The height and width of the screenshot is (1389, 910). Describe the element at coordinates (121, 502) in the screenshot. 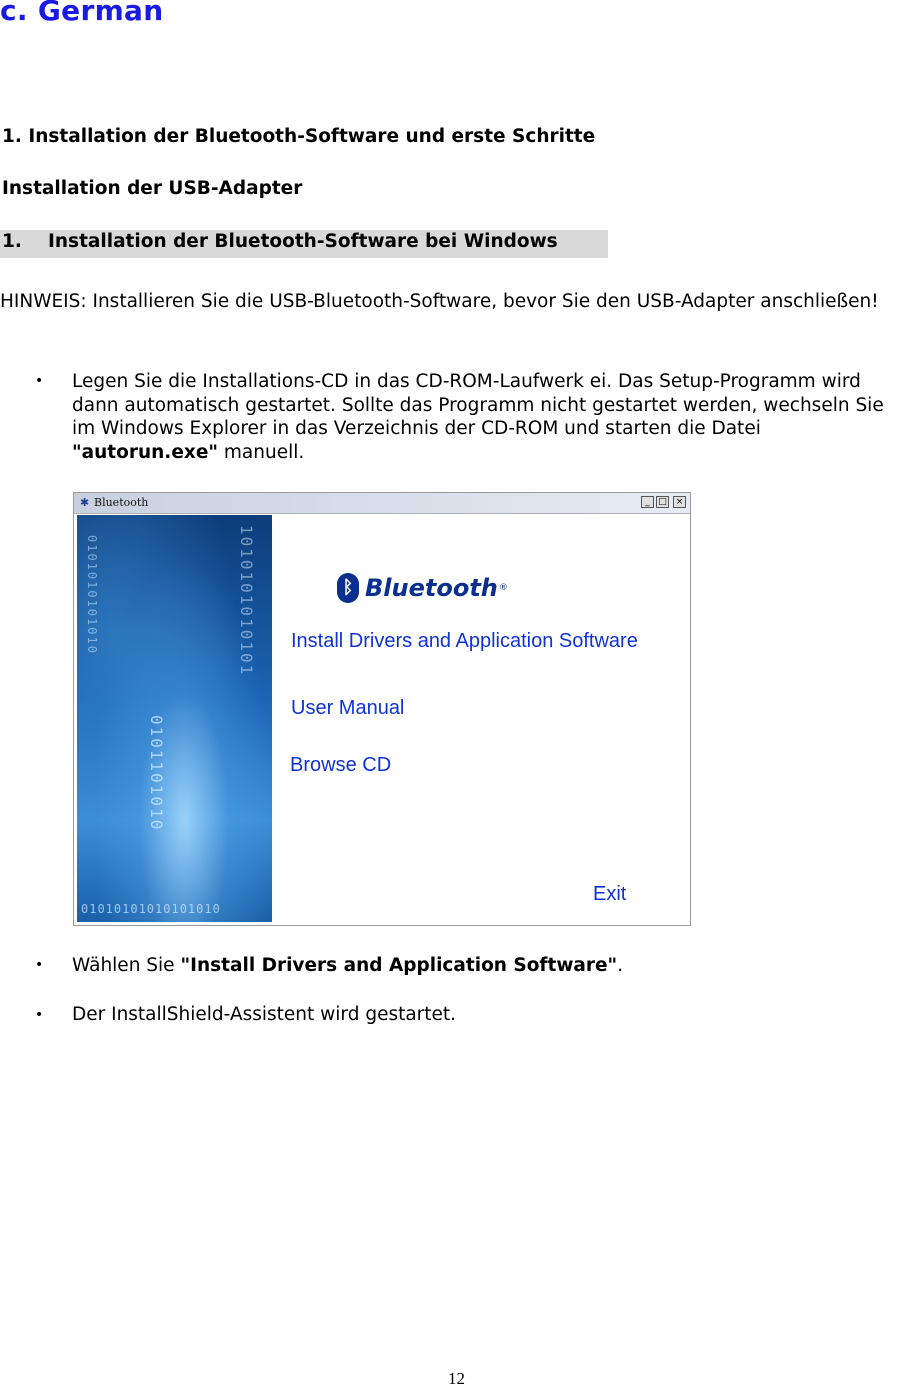

I see `window-title: Bluetooth` at that location.